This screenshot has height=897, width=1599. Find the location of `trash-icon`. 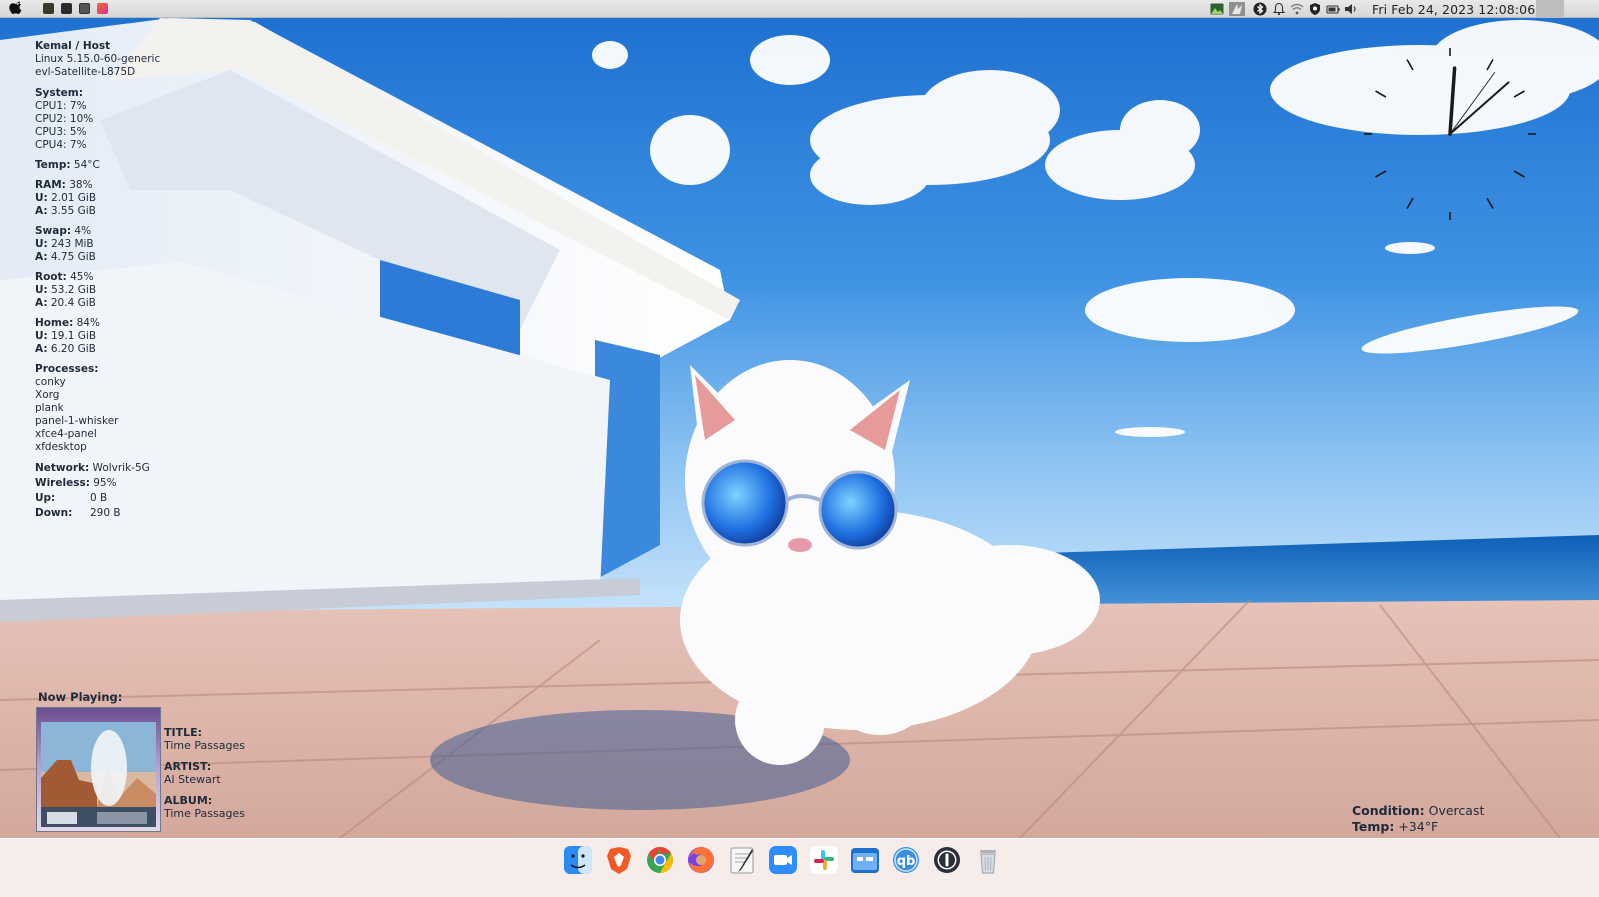

trash-icon is located at coordinates (988, 860).